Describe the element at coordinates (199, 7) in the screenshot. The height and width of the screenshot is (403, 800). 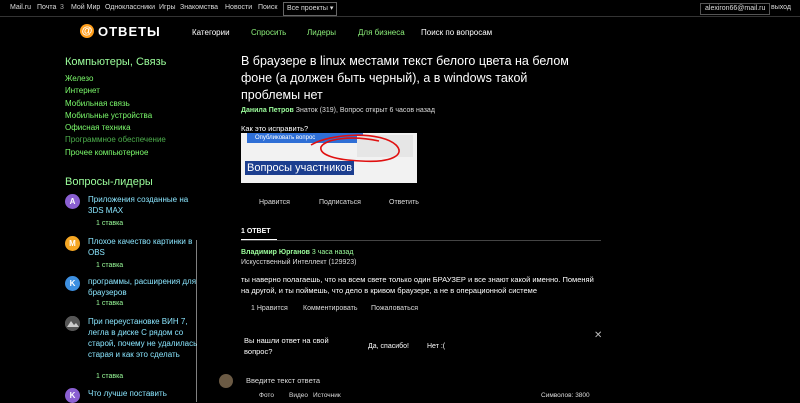
I see `topbar-link-znakomstva: Знакомства` at that location.